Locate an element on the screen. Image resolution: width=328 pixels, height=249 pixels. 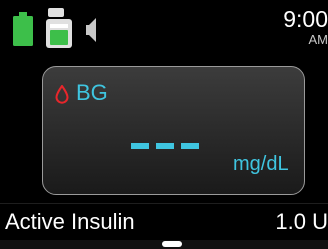
bg-value-placeholder is located at coordinates (165, 146).